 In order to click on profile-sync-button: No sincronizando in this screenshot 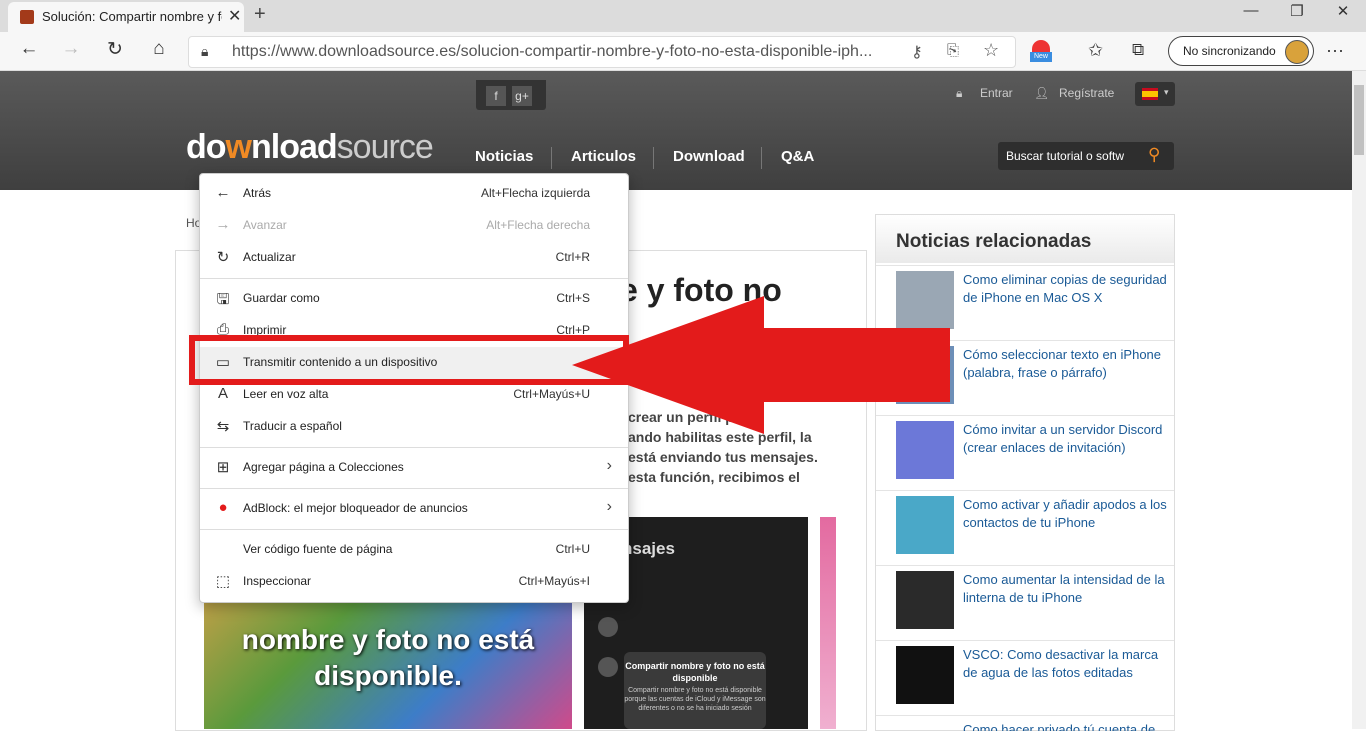, I will do `click(1241, 51)`.